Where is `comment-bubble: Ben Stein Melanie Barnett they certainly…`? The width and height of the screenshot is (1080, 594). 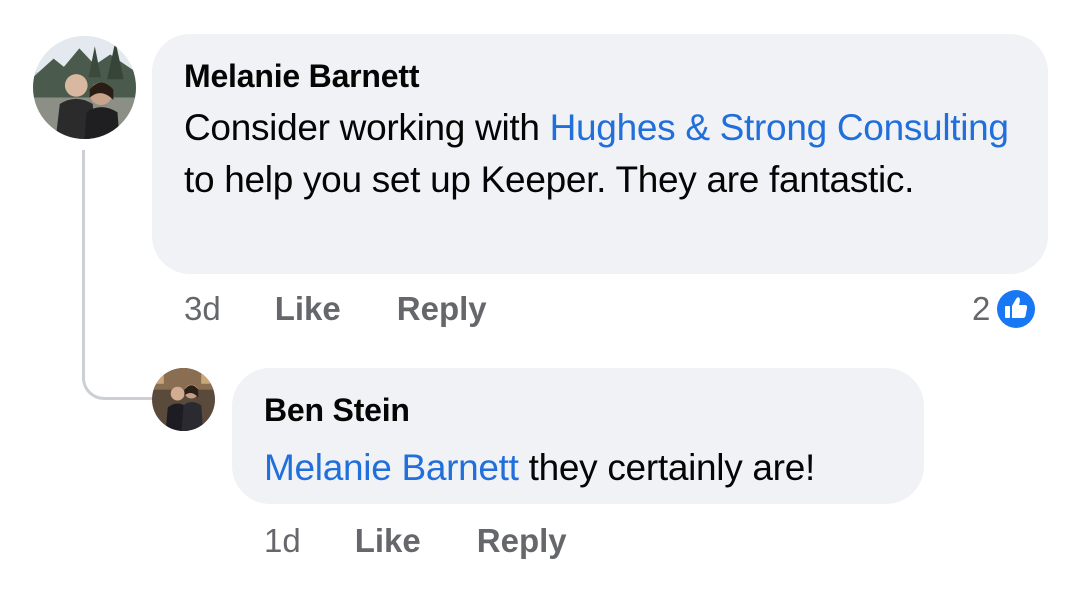 comment-bubble: Ben Stein Melanie Barnett they certainly… is located at coordinates (578, 436).